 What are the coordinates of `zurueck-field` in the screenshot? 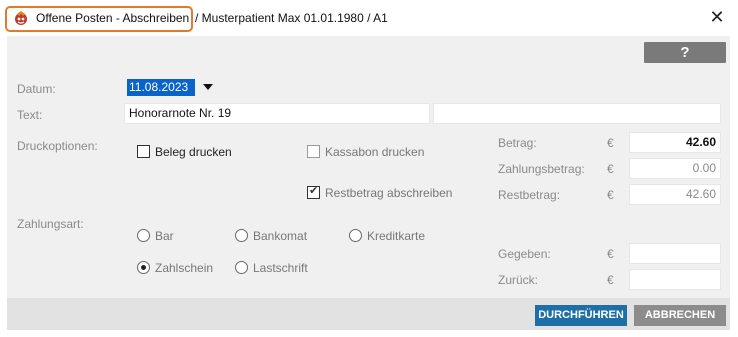 It's located at (675, 279).